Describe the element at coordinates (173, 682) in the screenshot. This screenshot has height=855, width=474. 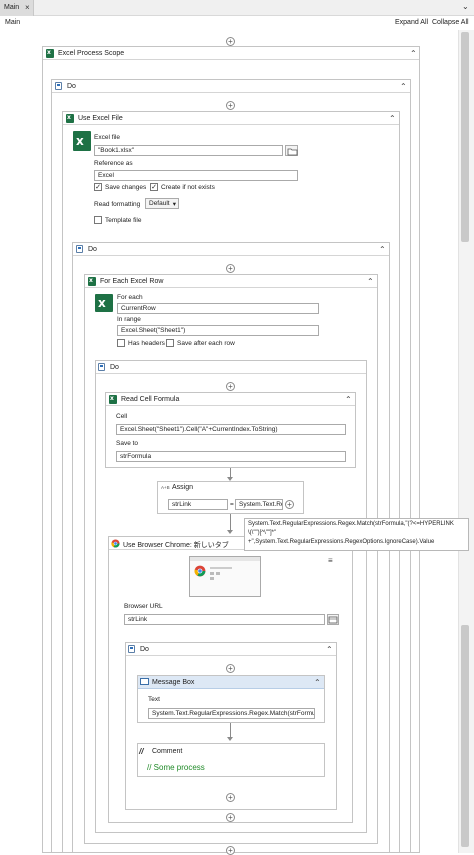
I see `message-box-title: Message Box` at that location.